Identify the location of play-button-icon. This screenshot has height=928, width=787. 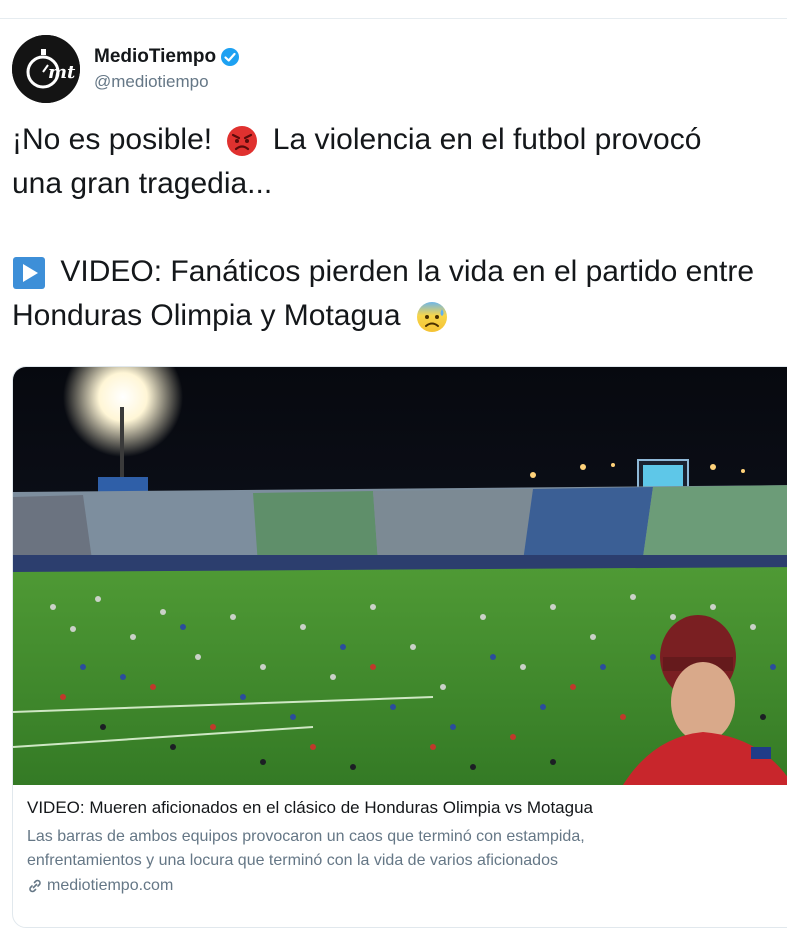
(29, 273).